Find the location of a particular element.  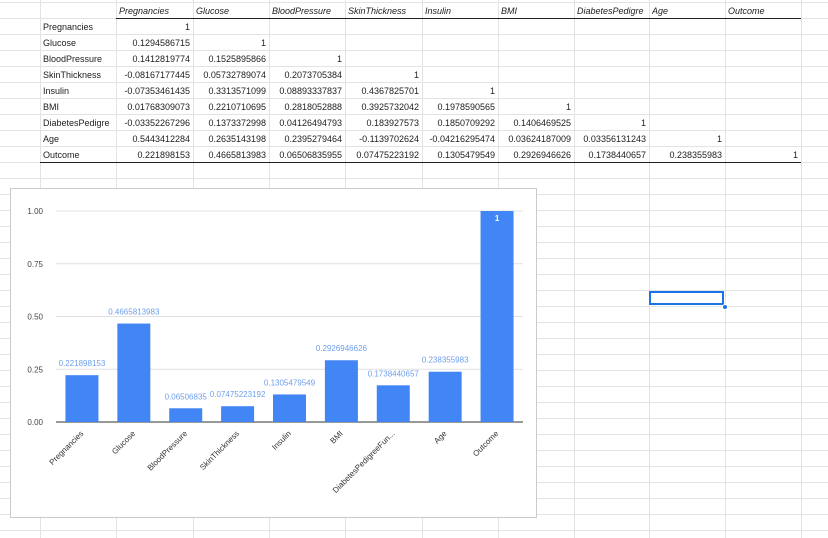

value-cell: 0.2926946626 is located at coordinates (534, 155).